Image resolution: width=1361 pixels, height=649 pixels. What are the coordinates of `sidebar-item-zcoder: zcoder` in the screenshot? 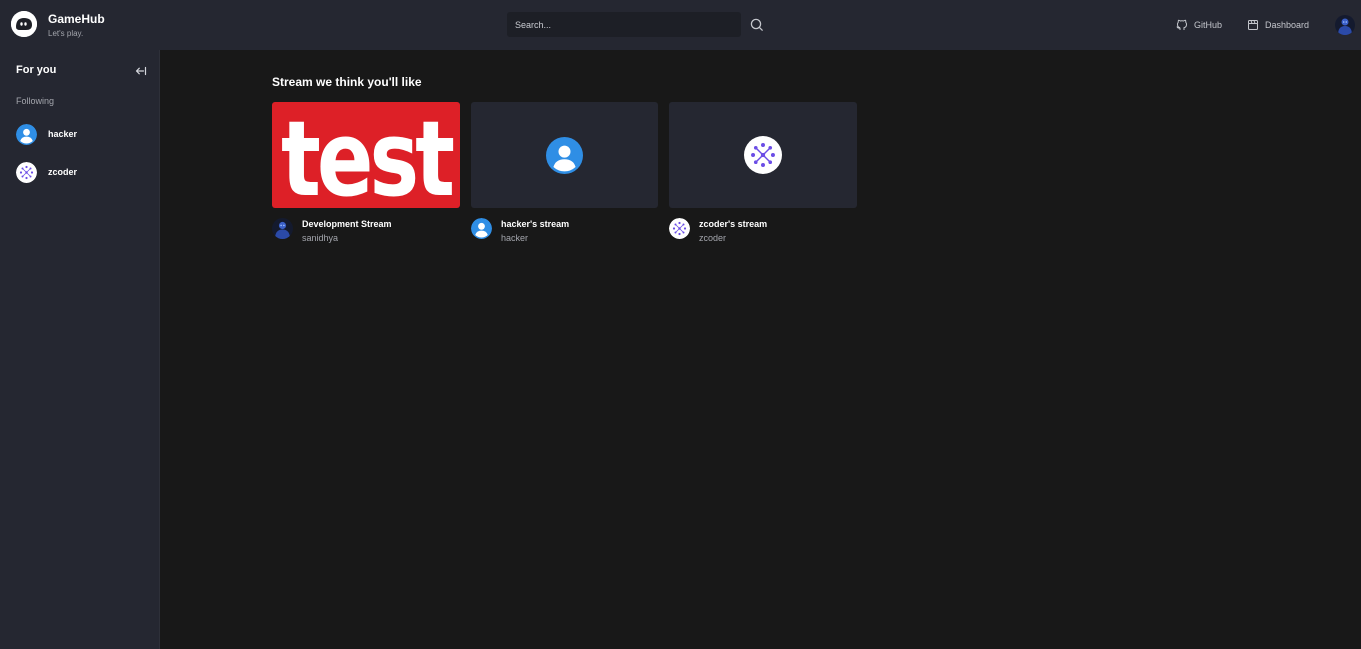 It's located at (83, 172).